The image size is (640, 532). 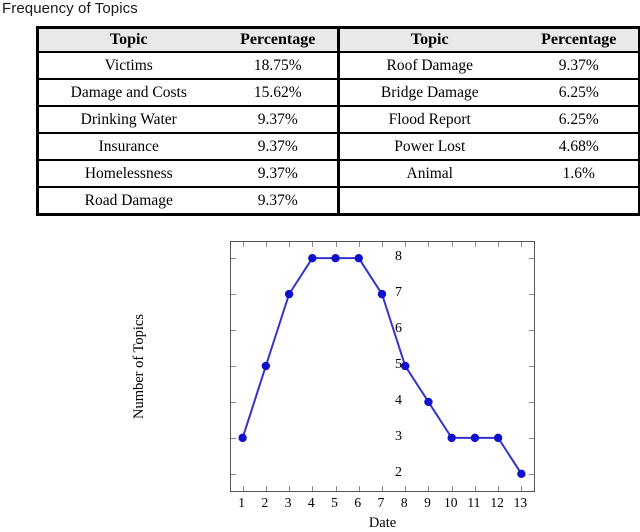 What do you see at coordinates (579, 200) in the screenshot?
I see `cell-percentage-right` at bounding box center [579, 200].